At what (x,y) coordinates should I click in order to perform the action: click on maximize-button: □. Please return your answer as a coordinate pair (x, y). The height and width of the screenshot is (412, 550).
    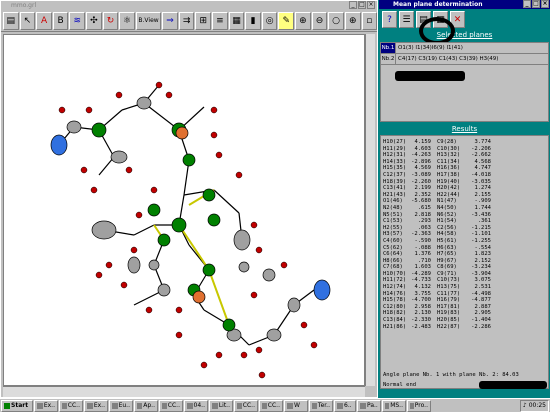
    Looking at the image, I should click on (362, 5).